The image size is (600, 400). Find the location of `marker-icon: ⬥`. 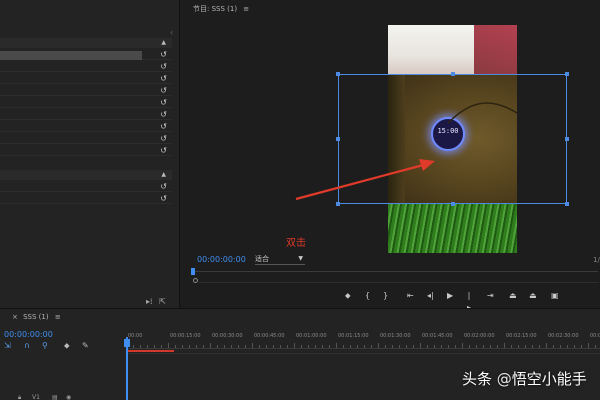

marker-icon: ⬥ is located at coordinates (348, 296).